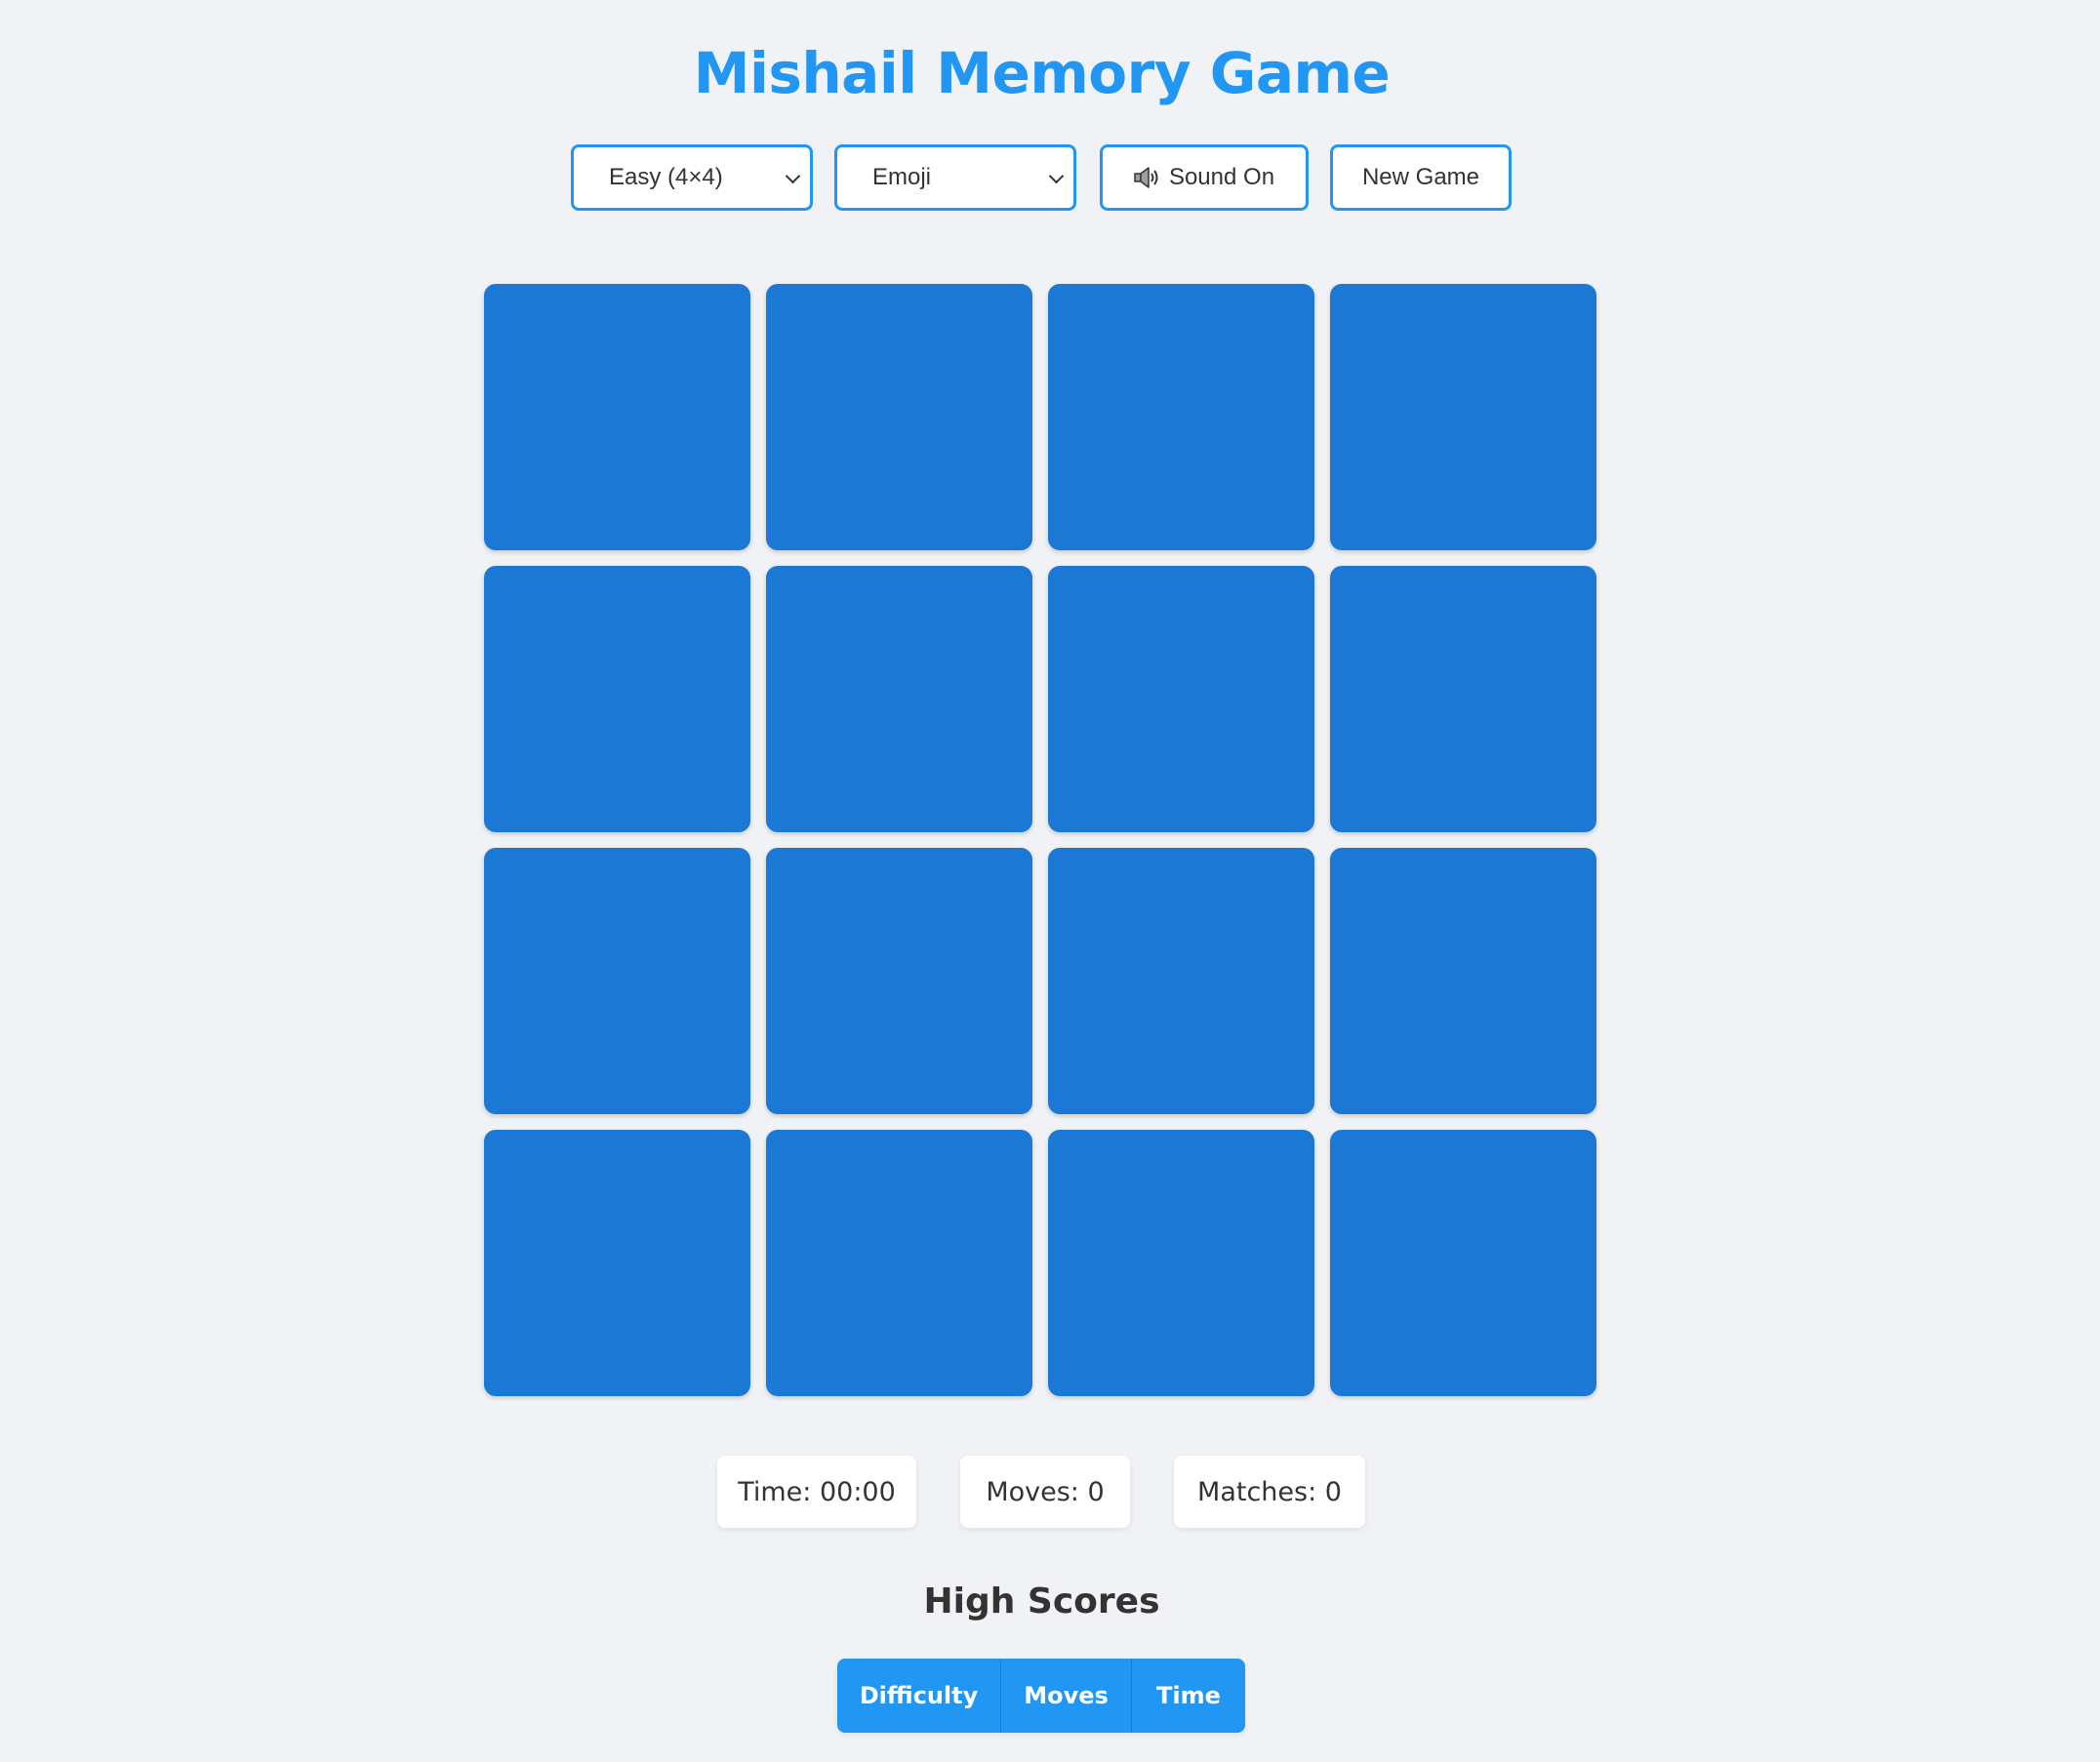  I want to click on new-game-button: New Game, so click(1421, 177).